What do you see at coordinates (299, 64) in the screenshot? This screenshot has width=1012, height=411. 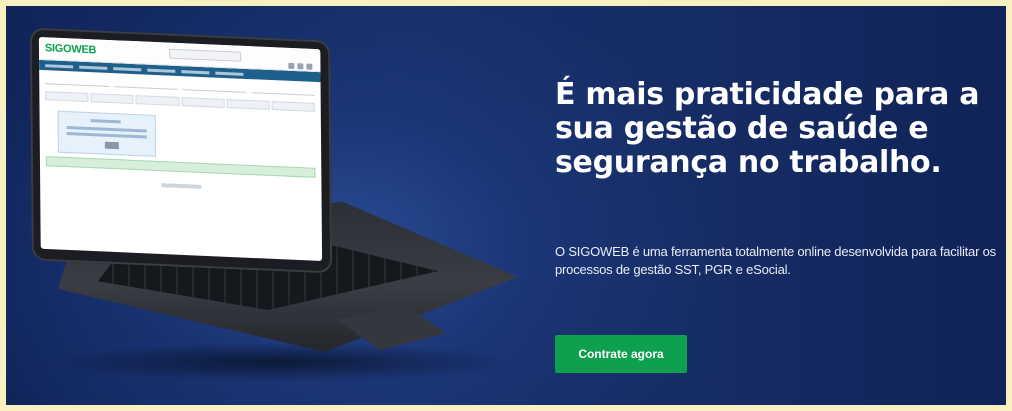 I see `app-header-icons` at bounding box center [299, 64].